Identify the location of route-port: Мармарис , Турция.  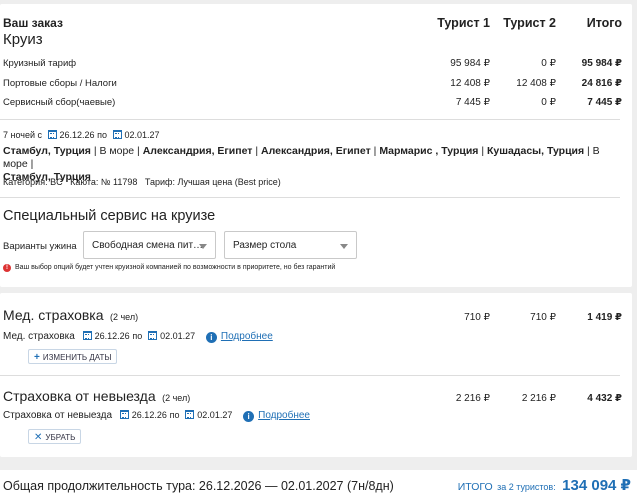
(429, 151).